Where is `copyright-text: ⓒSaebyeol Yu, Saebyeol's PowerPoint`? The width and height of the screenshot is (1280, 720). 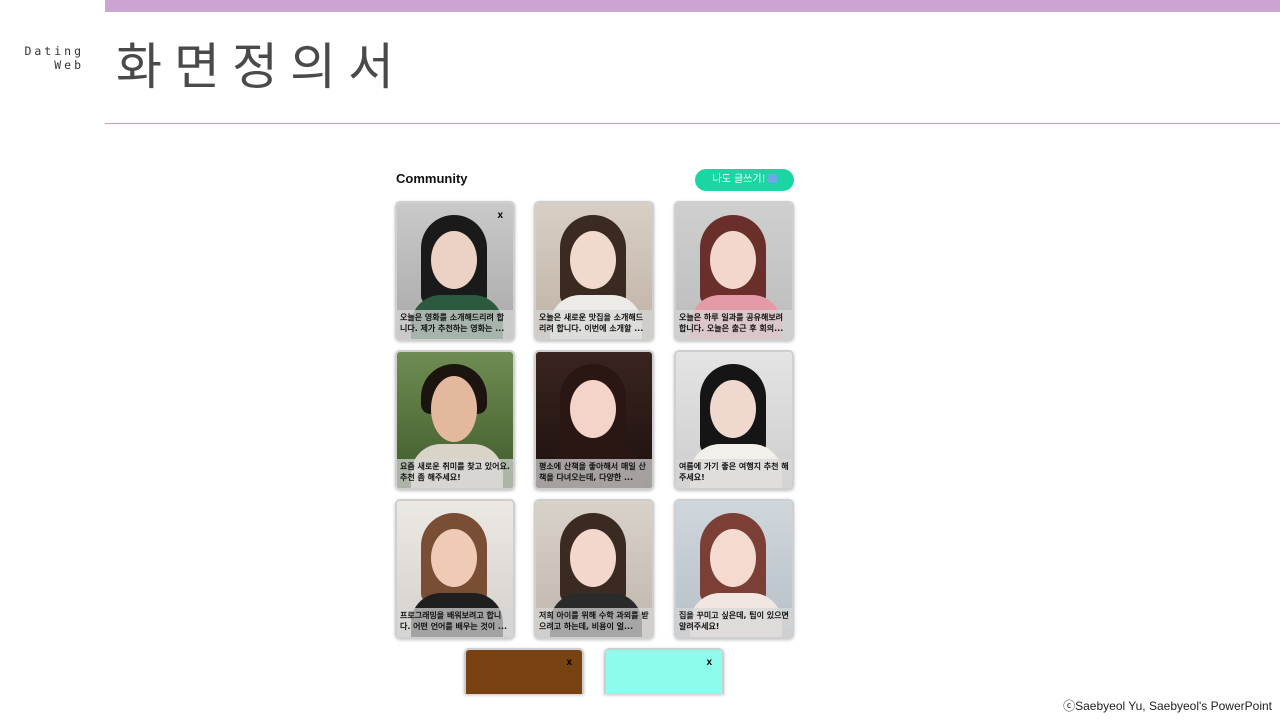 copyright-text: ⓒSaebyeol Yu, Saebyeol's PowerPoint is located at coordinates (1167, 706).